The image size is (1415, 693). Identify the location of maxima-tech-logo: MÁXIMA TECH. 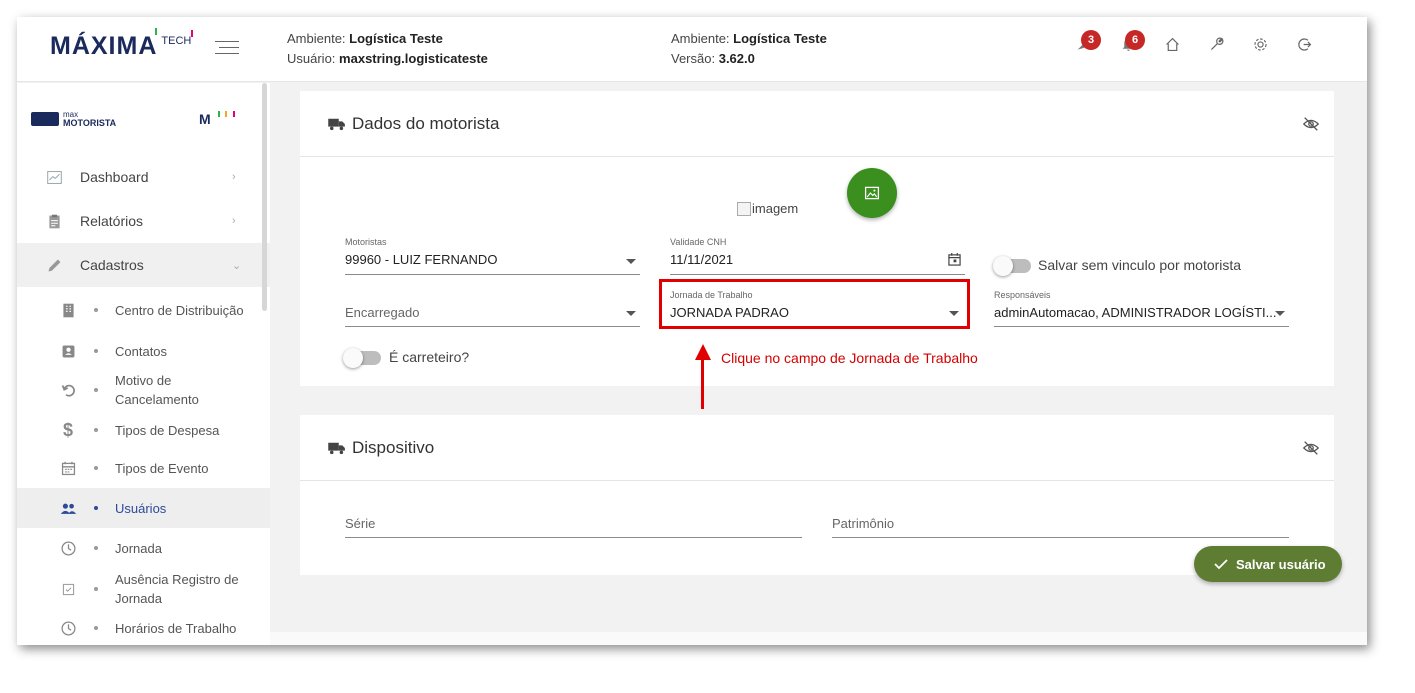
(122, 44).